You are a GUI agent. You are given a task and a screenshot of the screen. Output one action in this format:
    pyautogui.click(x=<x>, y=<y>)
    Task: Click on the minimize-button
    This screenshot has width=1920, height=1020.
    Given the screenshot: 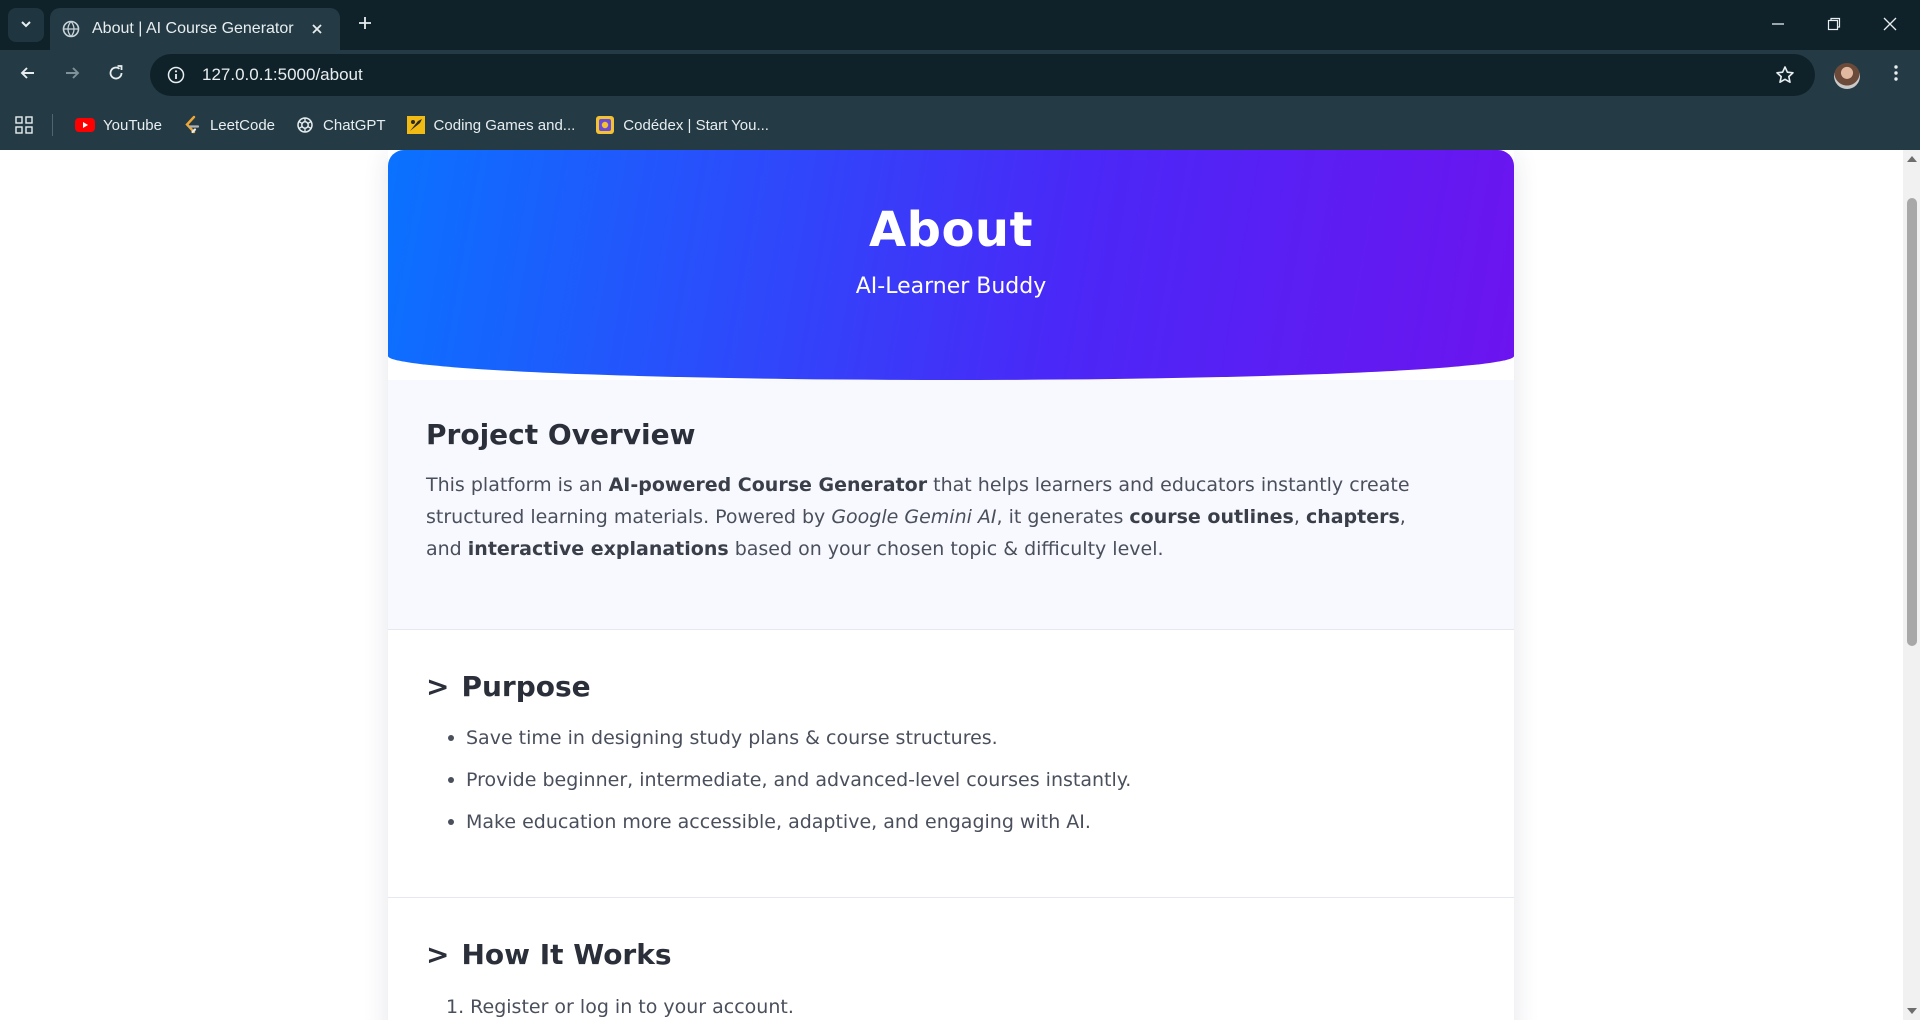 What is the action you would take?
    pyautogui.click(x=1778, y=25)
    